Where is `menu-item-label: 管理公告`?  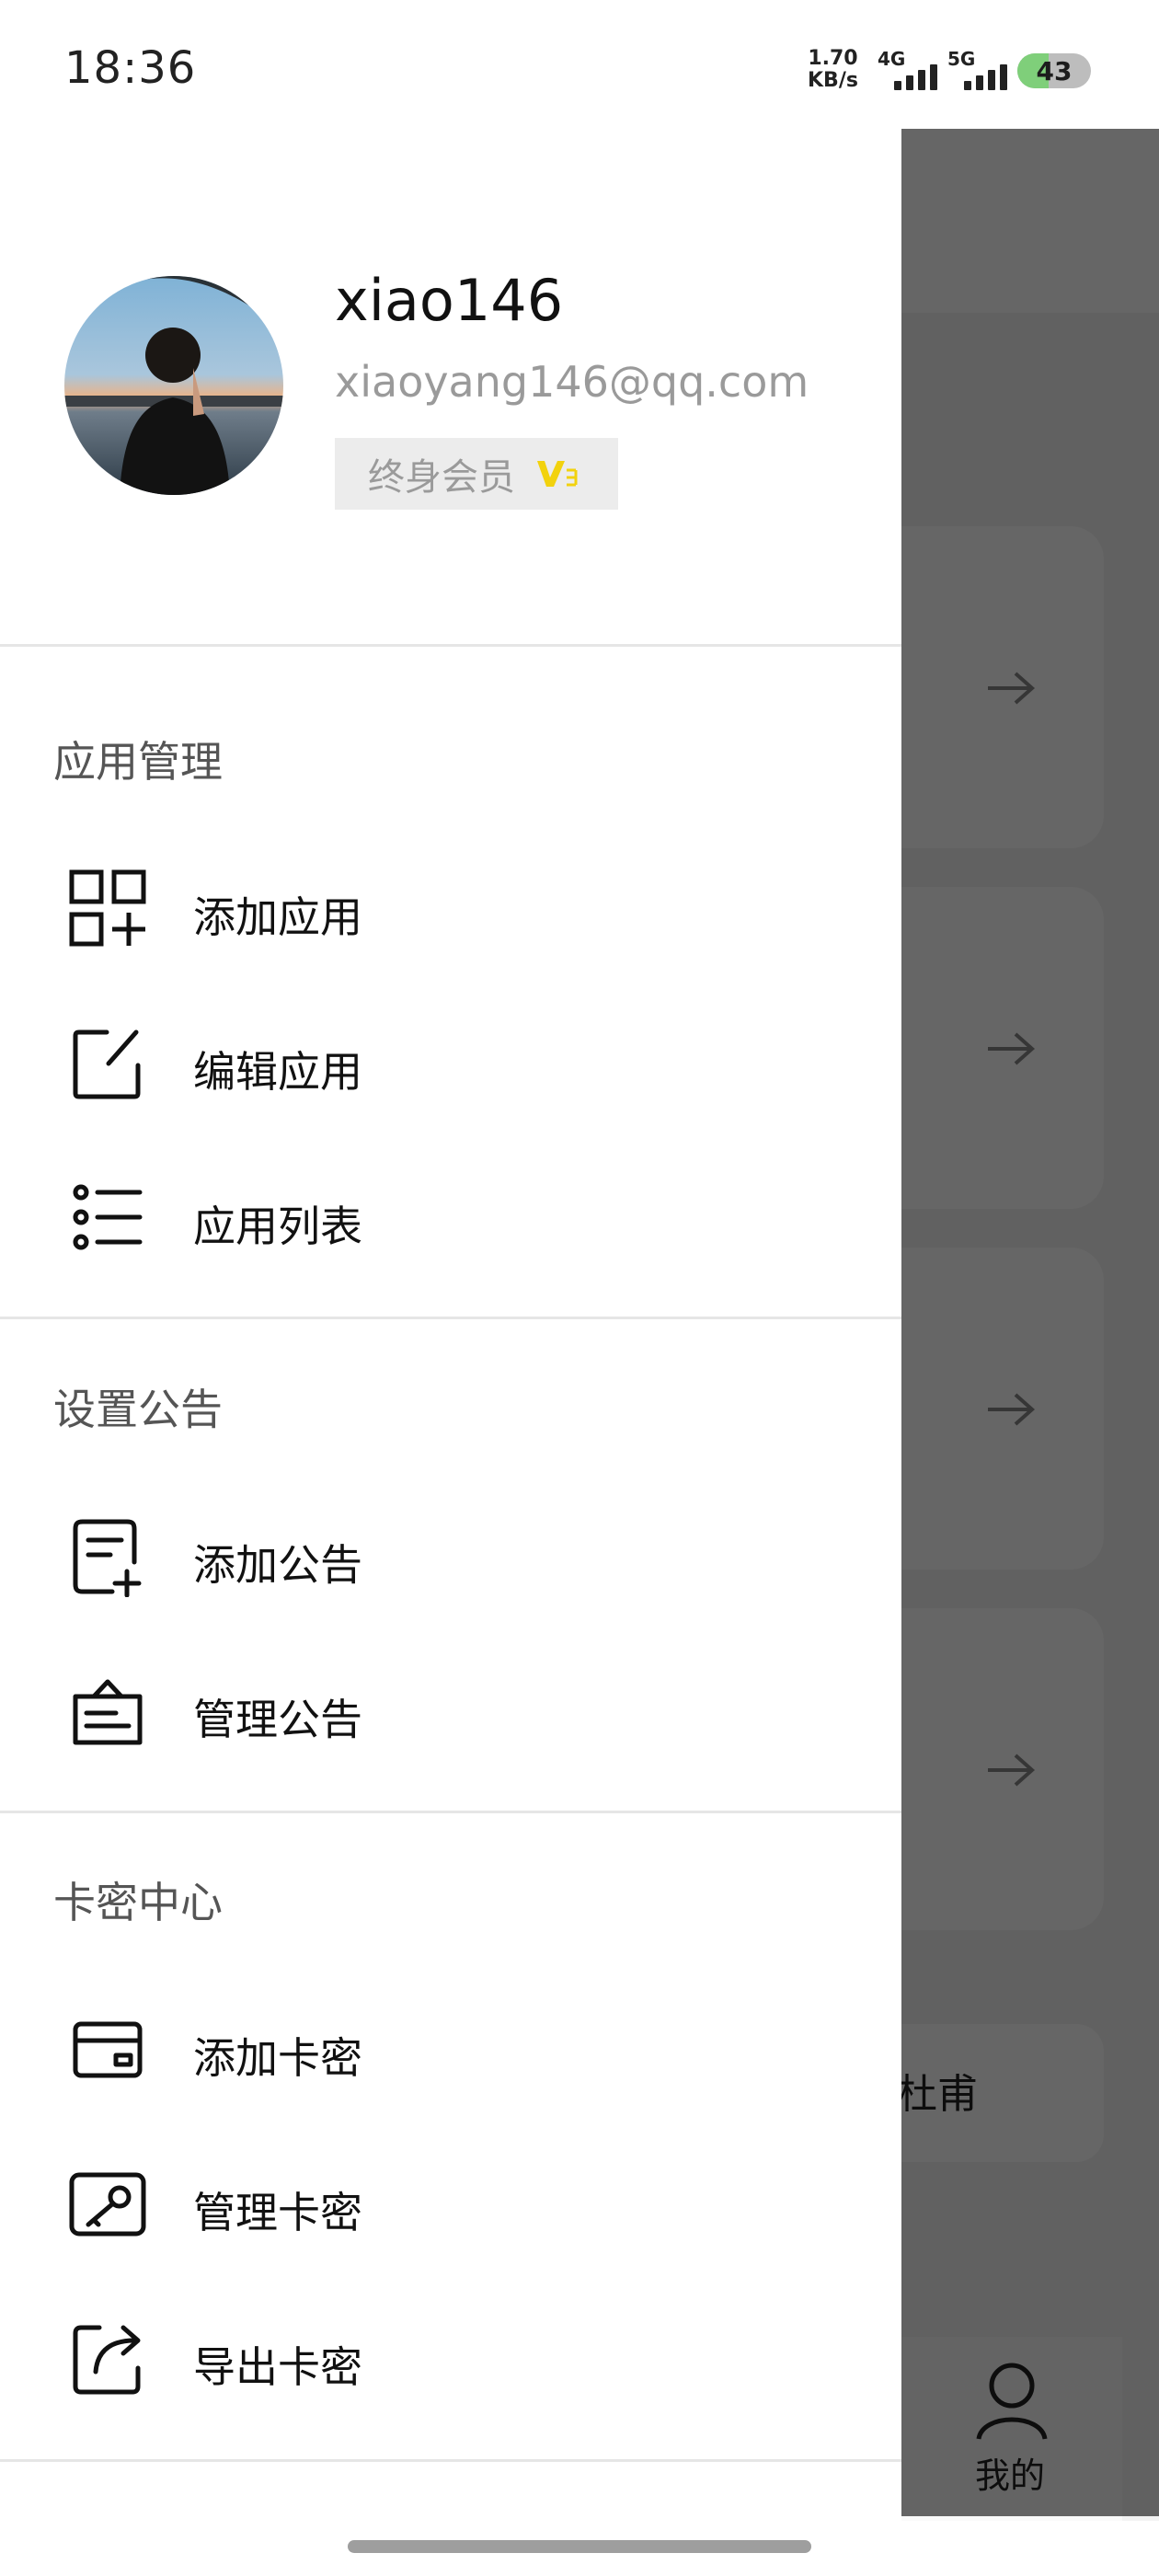 menu-item-label: 管理公告 is located at coordinates (277, 1719).